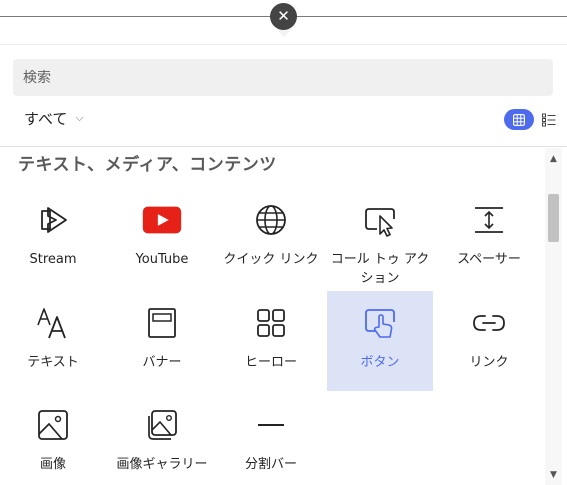 Image resolution: width=567 pixels, height=485 pixels. Describe the element at coordinates (162, 425) in the screenshot. I see `image-gallery-icon` at that location.